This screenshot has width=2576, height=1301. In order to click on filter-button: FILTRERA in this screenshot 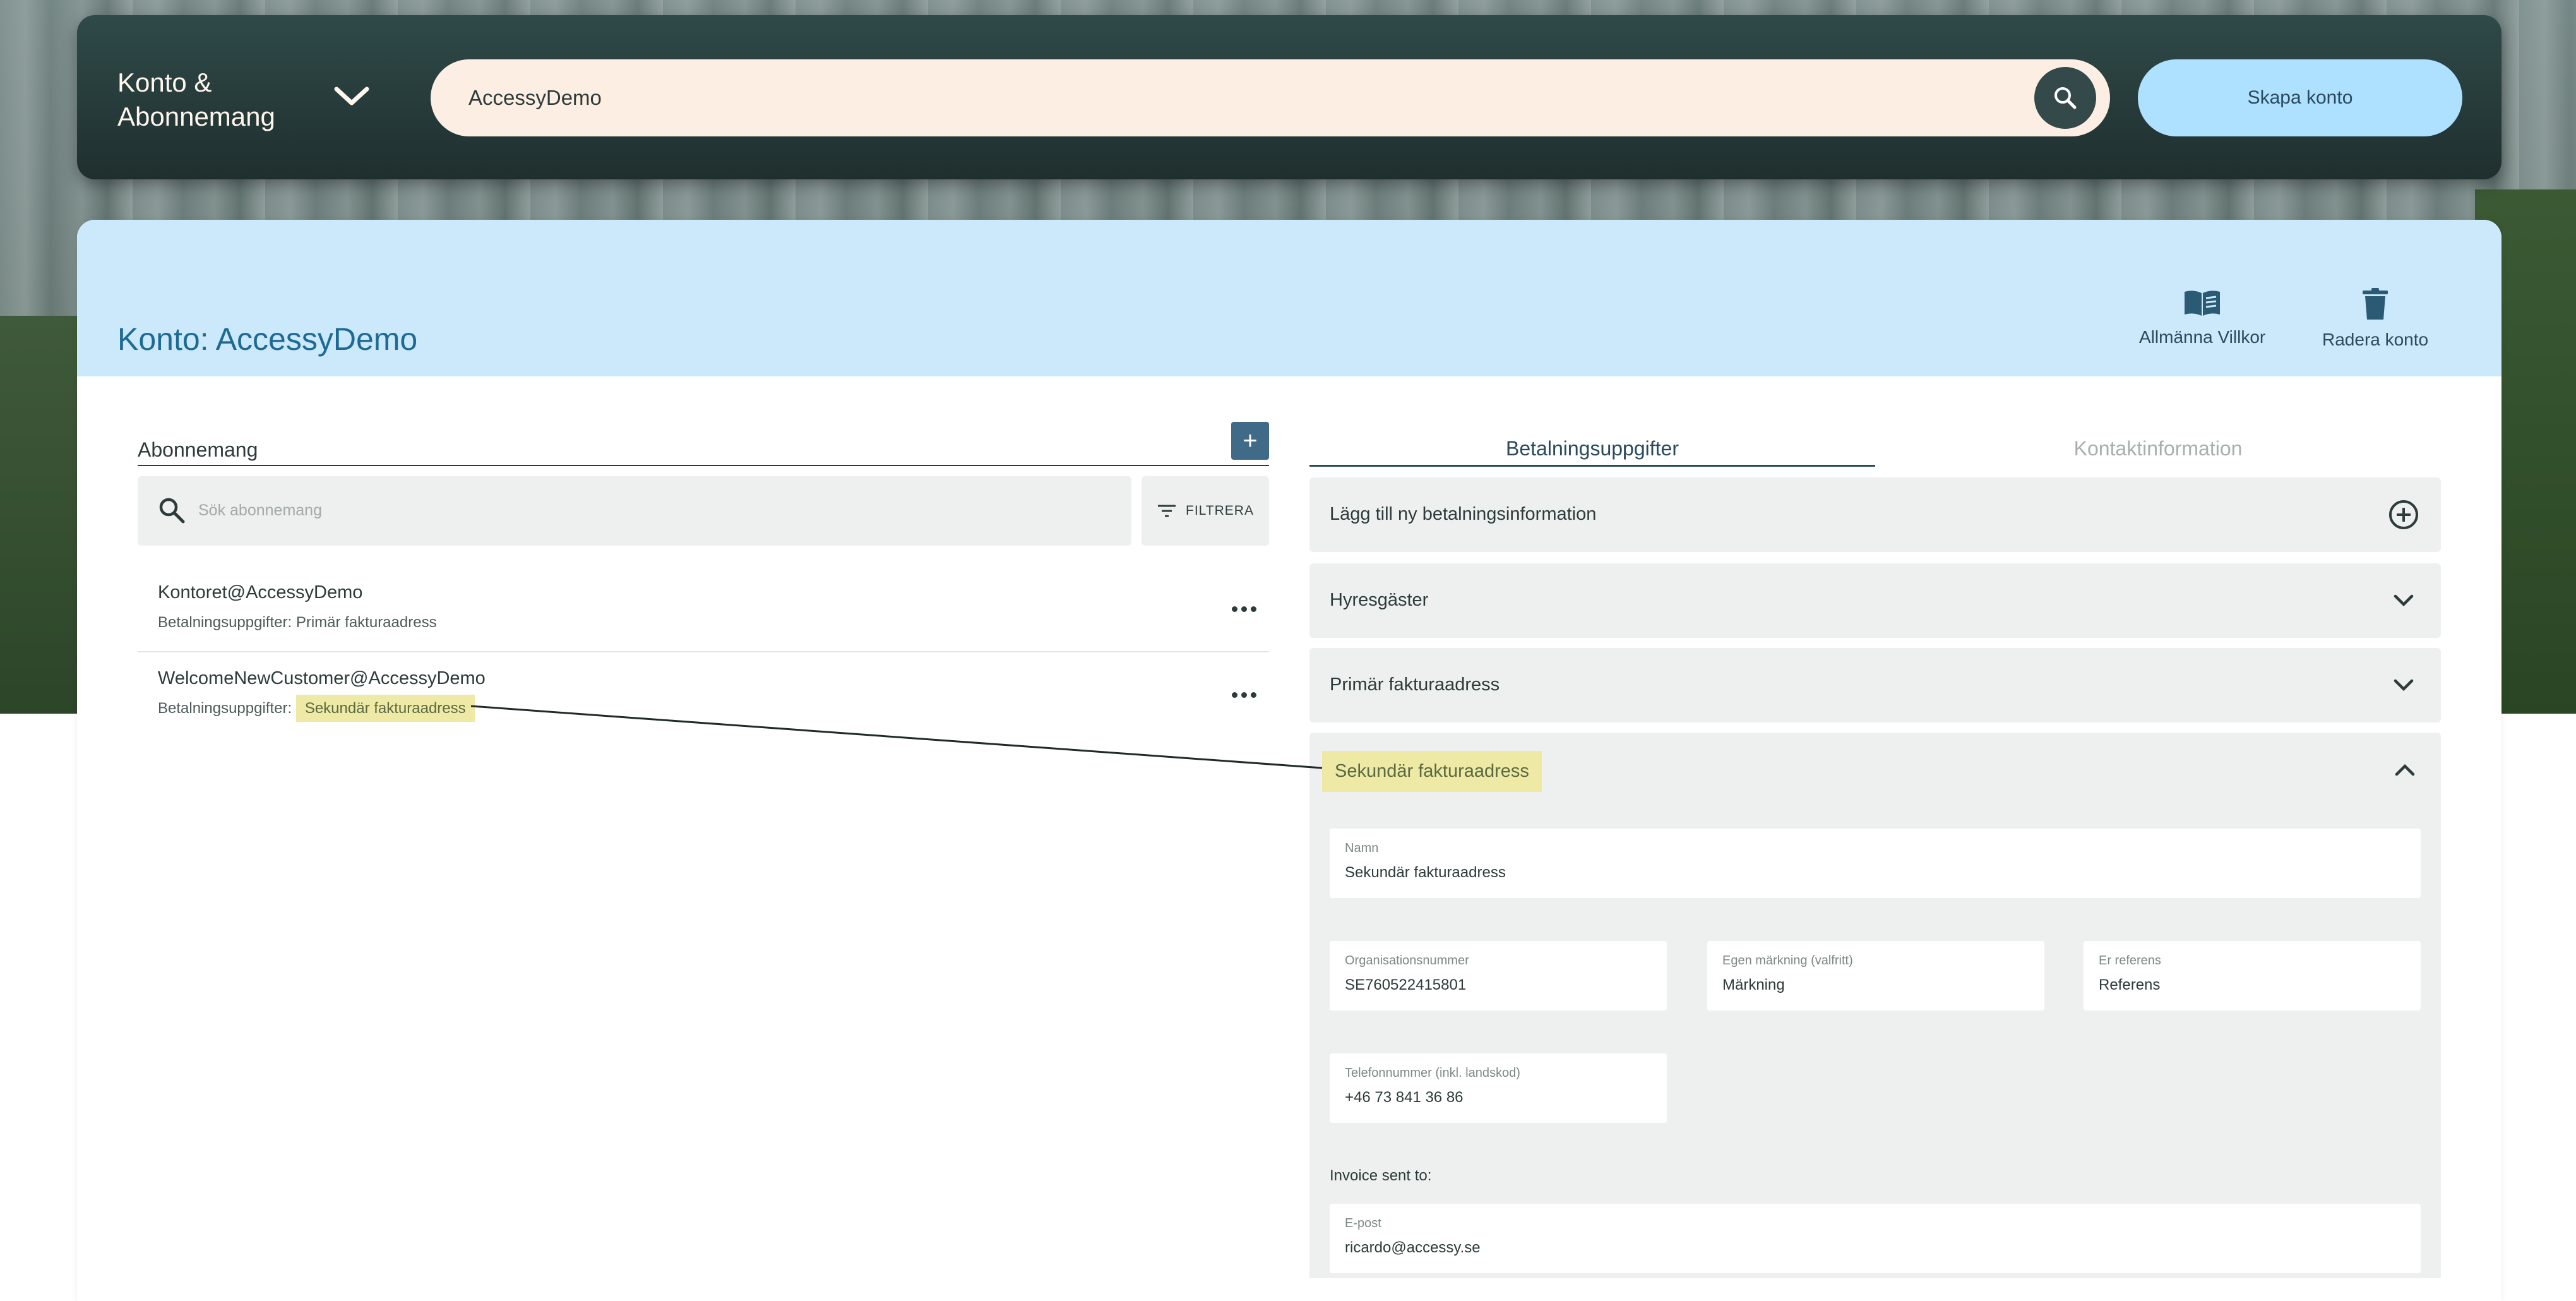, I will do `click(1205, 511)`.